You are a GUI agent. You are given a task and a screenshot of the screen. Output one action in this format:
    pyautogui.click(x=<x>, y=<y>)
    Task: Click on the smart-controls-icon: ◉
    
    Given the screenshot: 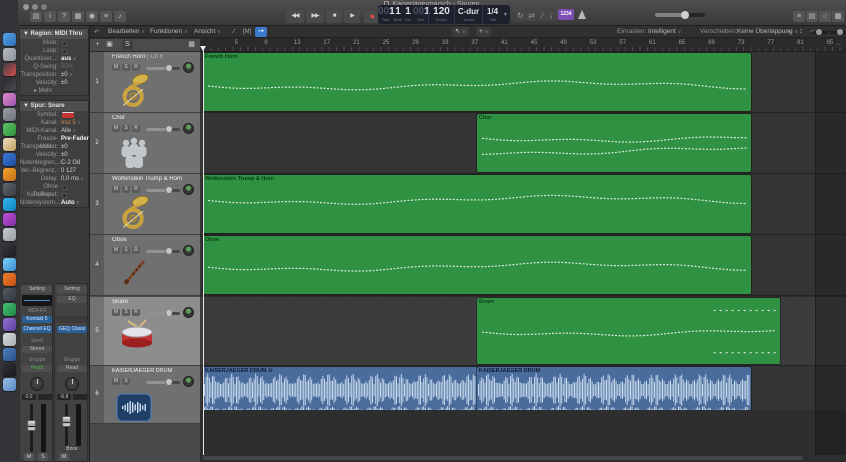 What is the action you would take?
    pyautogui.click(x=92, y=16)
    